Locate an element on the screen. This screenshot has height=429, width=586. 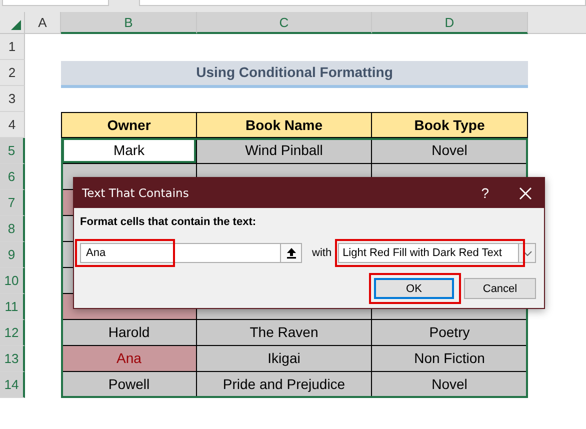
table-cell: Non Fiction is located at coordinates (450, 359).